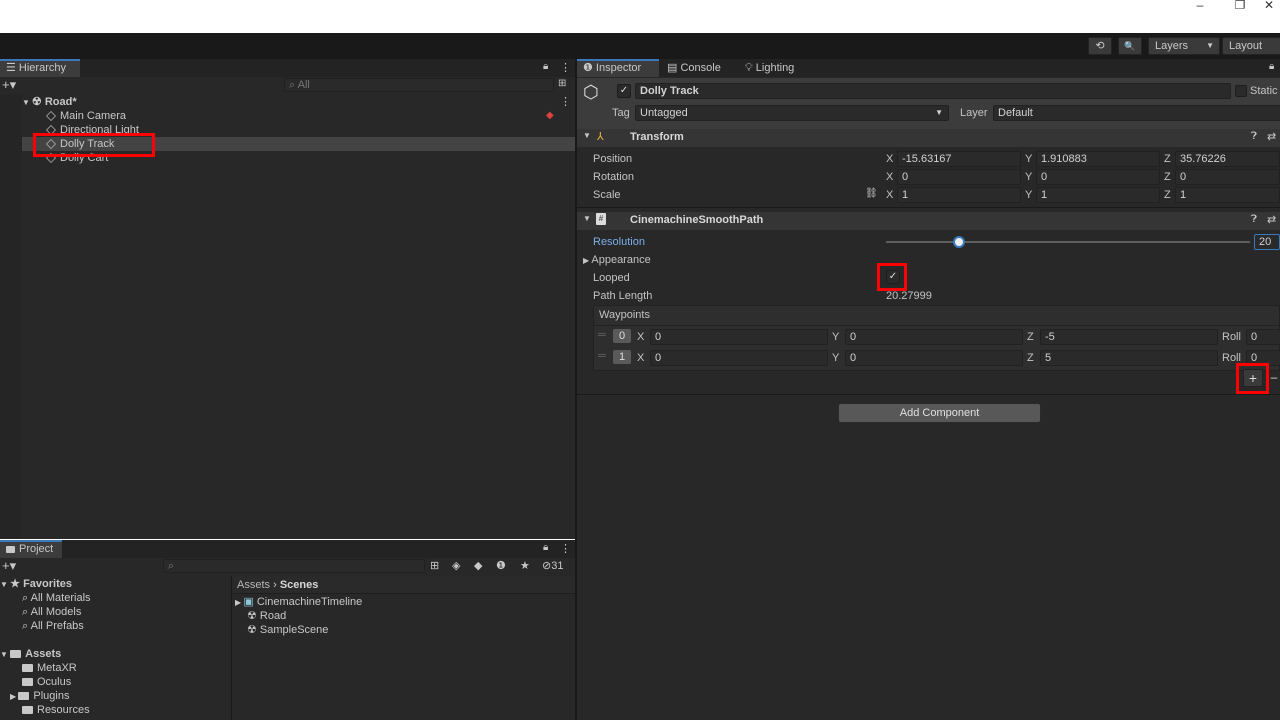 This screenshot has height=720, width=1280. I want to click on list-item: MetaXR, so click(49, 668).